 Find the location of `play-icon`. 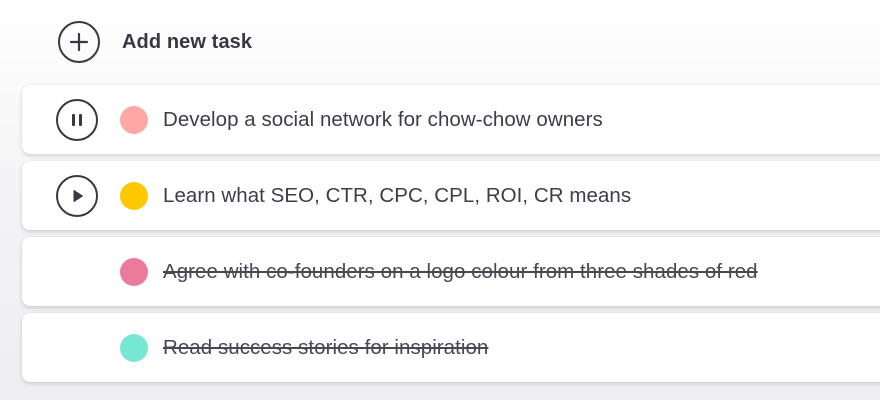

play-icon is located at coordinates (77, 195).